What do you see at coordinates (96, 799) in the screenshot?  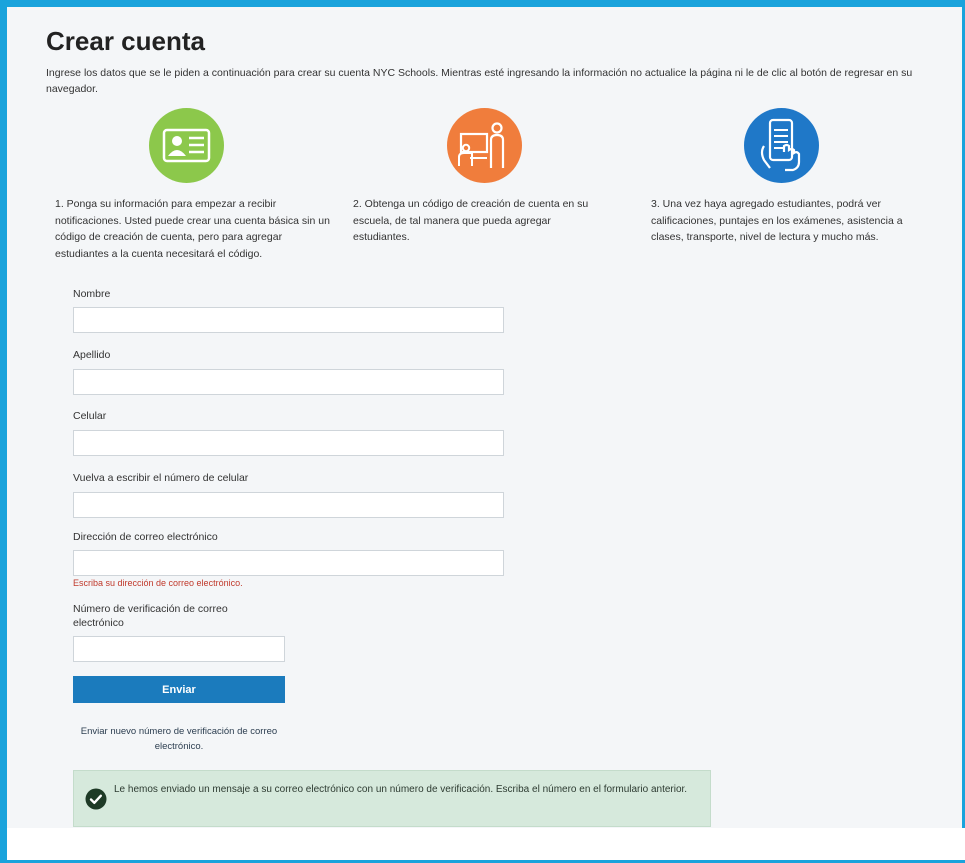 I see `check-circle-icon` at bounding box center [96, 799].